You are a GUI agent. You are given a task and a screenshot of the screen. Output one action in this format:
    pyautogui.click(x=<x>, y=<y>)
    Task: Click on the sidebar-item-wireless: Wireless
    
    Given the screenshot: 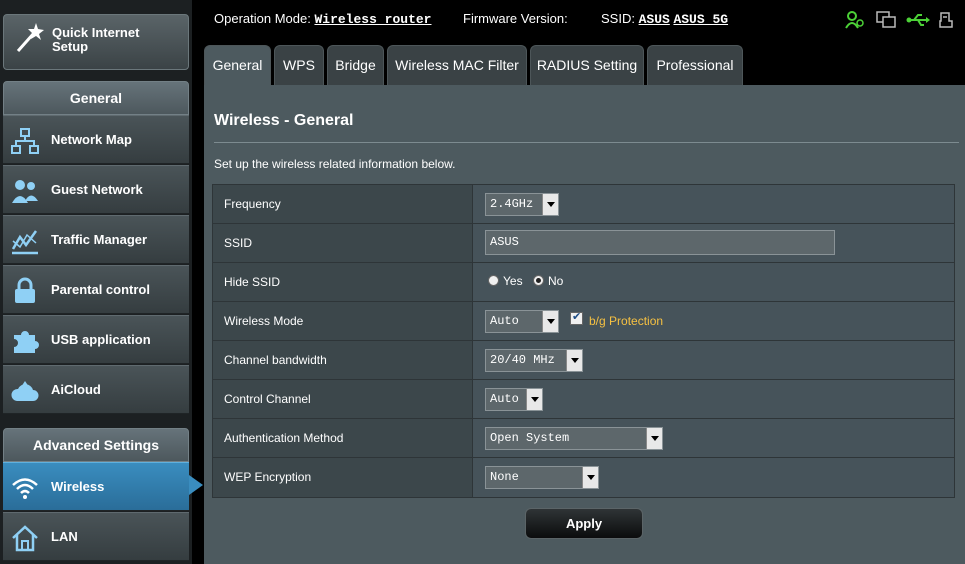 What is the action you would take?
    pyautogui.click(x=96, y=486)
    